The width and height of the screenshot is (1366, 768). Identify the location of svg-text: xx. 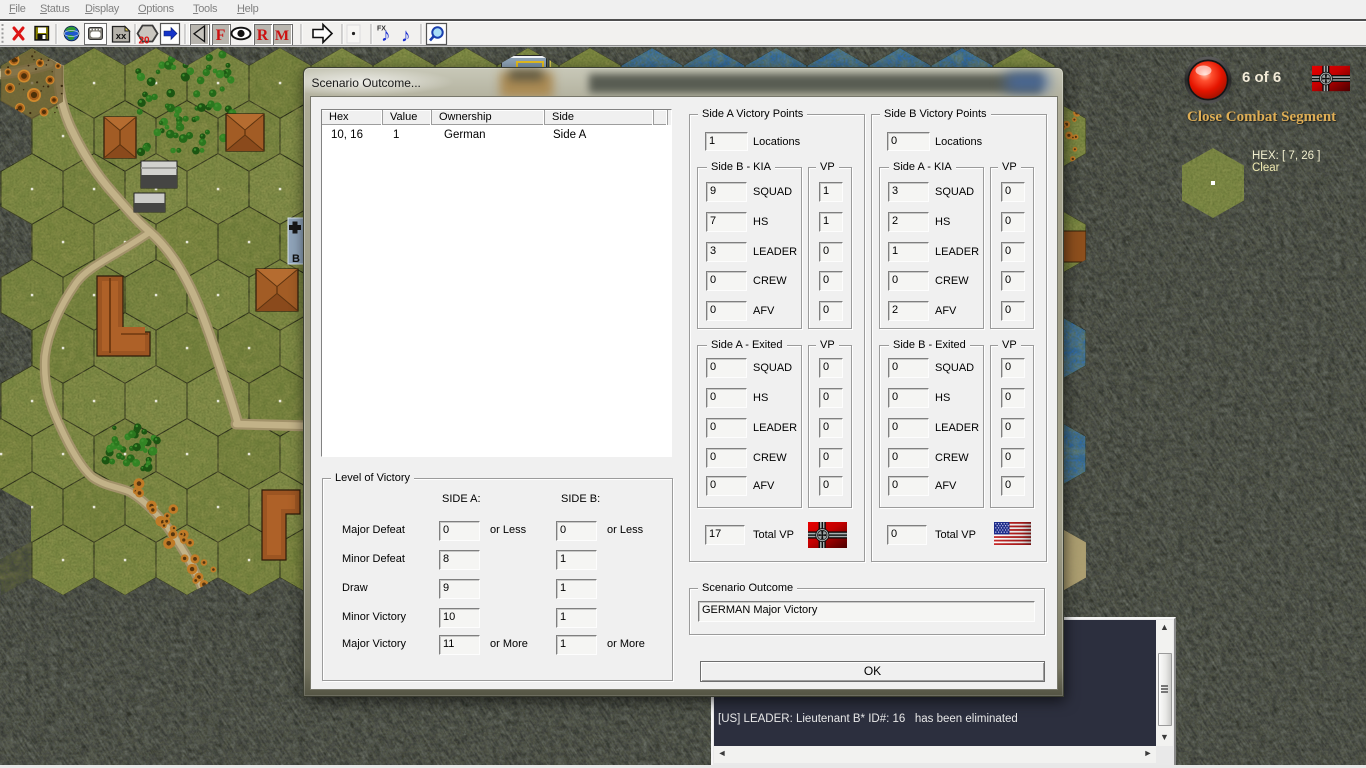
(121, 36).